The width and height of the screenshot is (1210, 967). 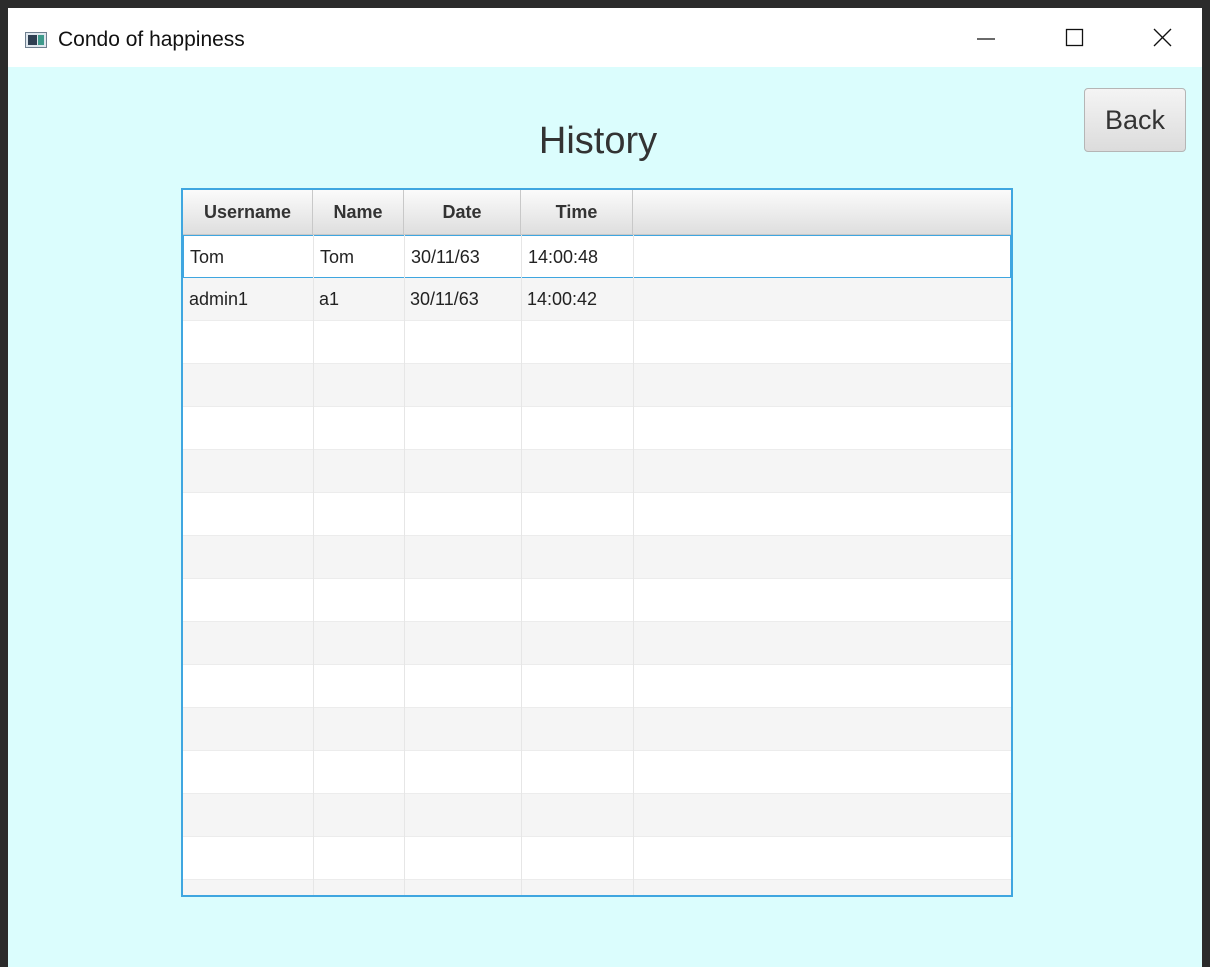 I want to click on table-header: Username Name Date Time, so click(x=597, y=212).